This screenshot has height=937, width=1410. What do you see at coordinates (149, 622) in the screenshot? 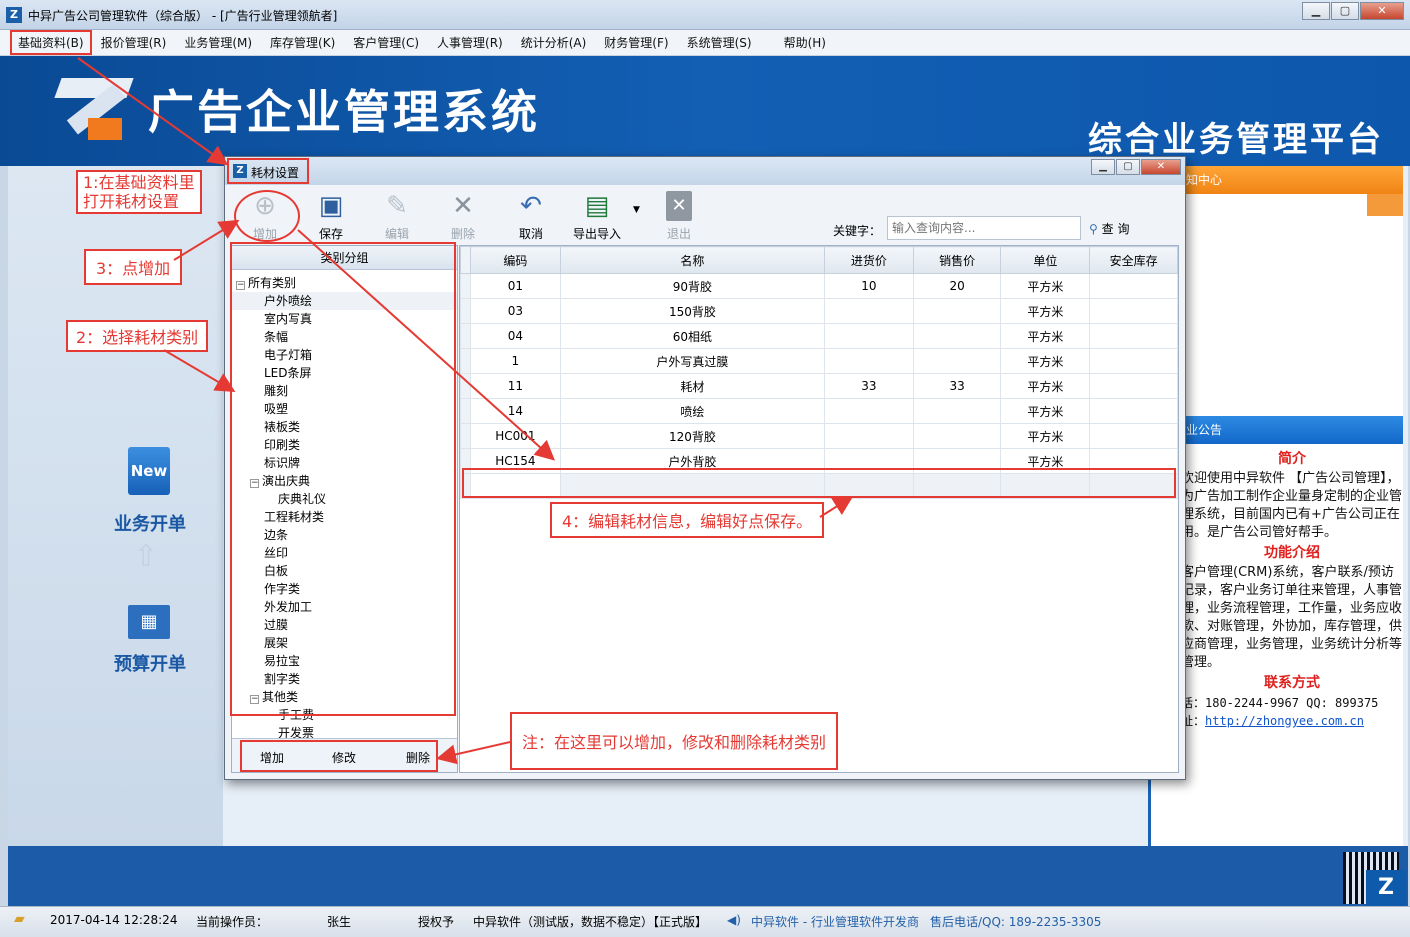
I see `calculator-icon: ▦` at bounding box center [149, 622].